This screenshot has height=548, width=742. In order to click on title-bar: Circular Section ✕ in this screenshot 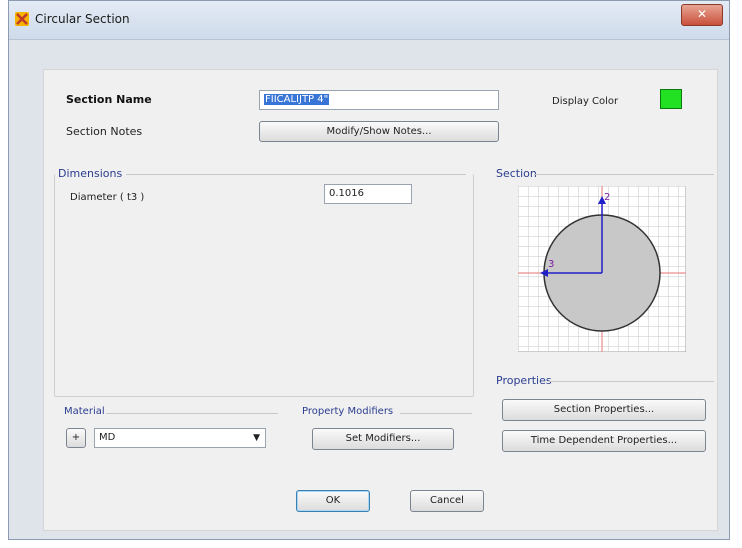, I will do `click(369, 20)`.